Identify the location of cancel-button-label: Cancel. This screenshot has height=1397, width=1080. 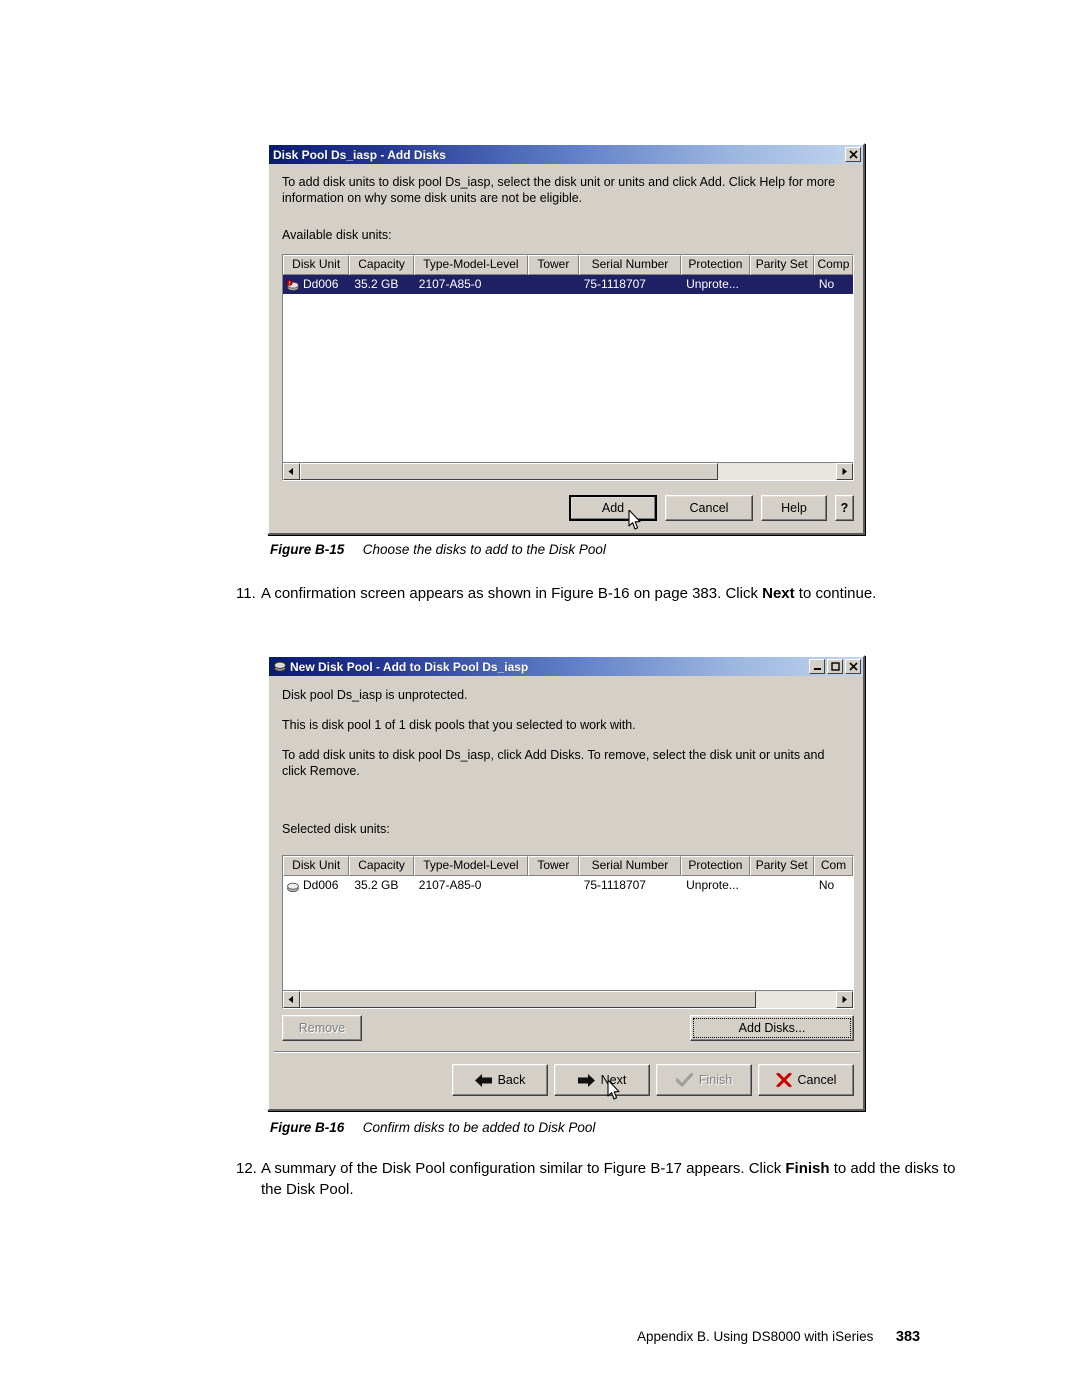
(817, 1080).